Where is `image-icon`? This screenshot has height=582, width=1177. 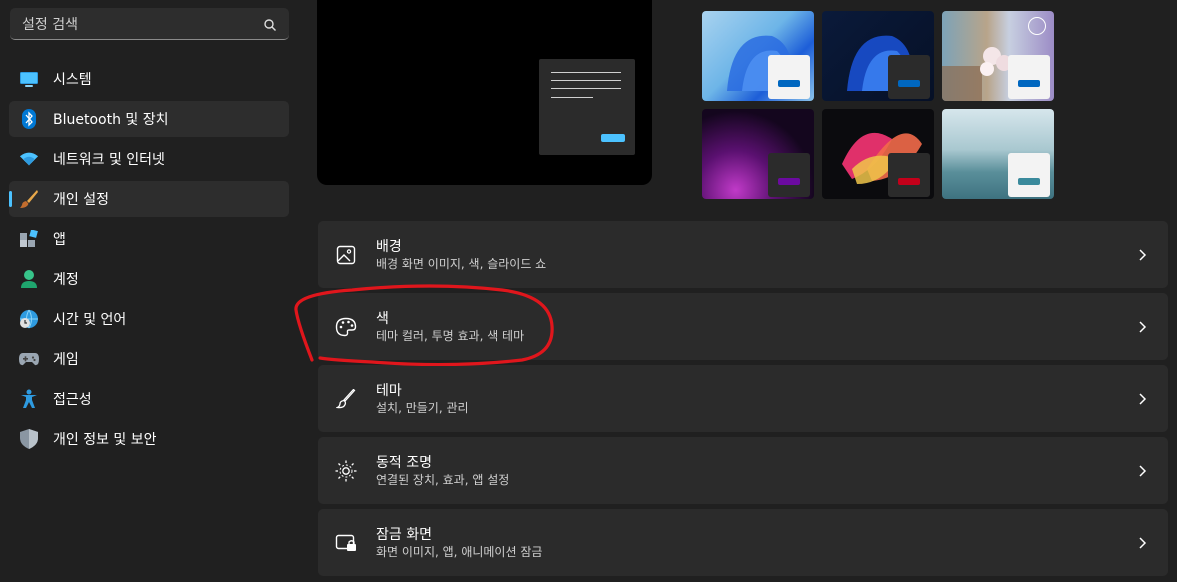 image-icon is located at coordinates (346, 255).